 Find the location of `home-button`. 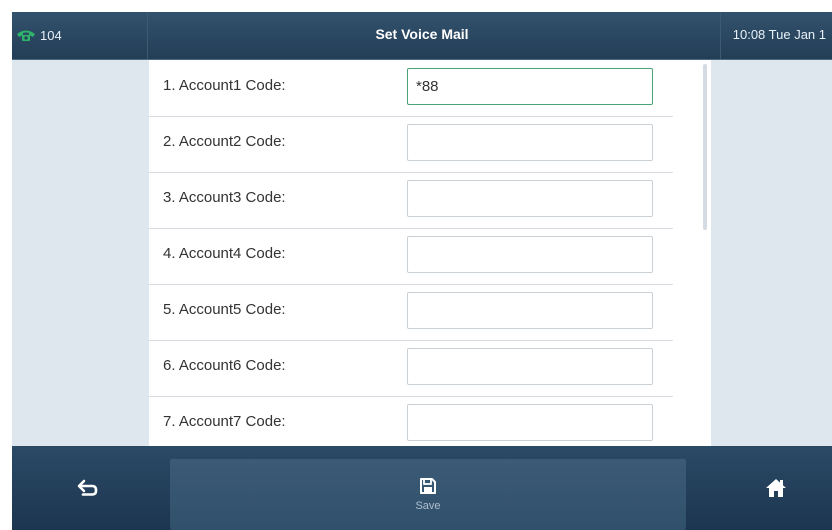

home-button is located at coordinates (776, 490).